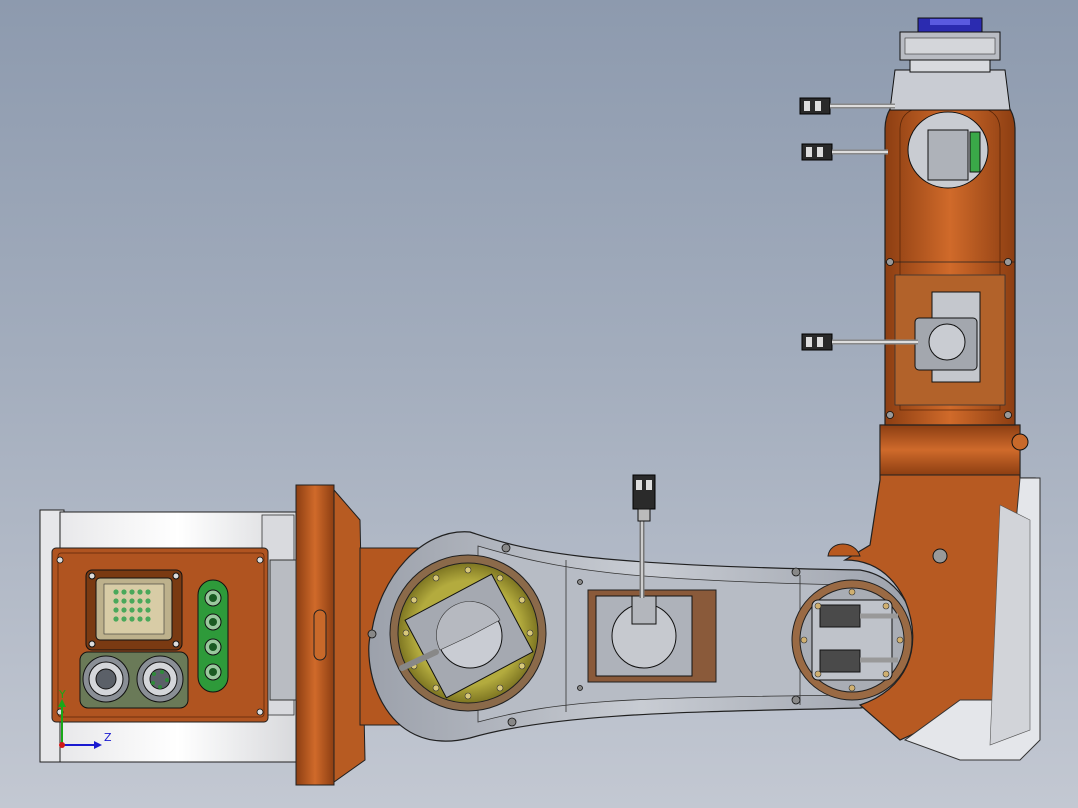 This screenshot has height=808, width=1078. I want to click on multi-pin-connector-icon, so click(134, 610).